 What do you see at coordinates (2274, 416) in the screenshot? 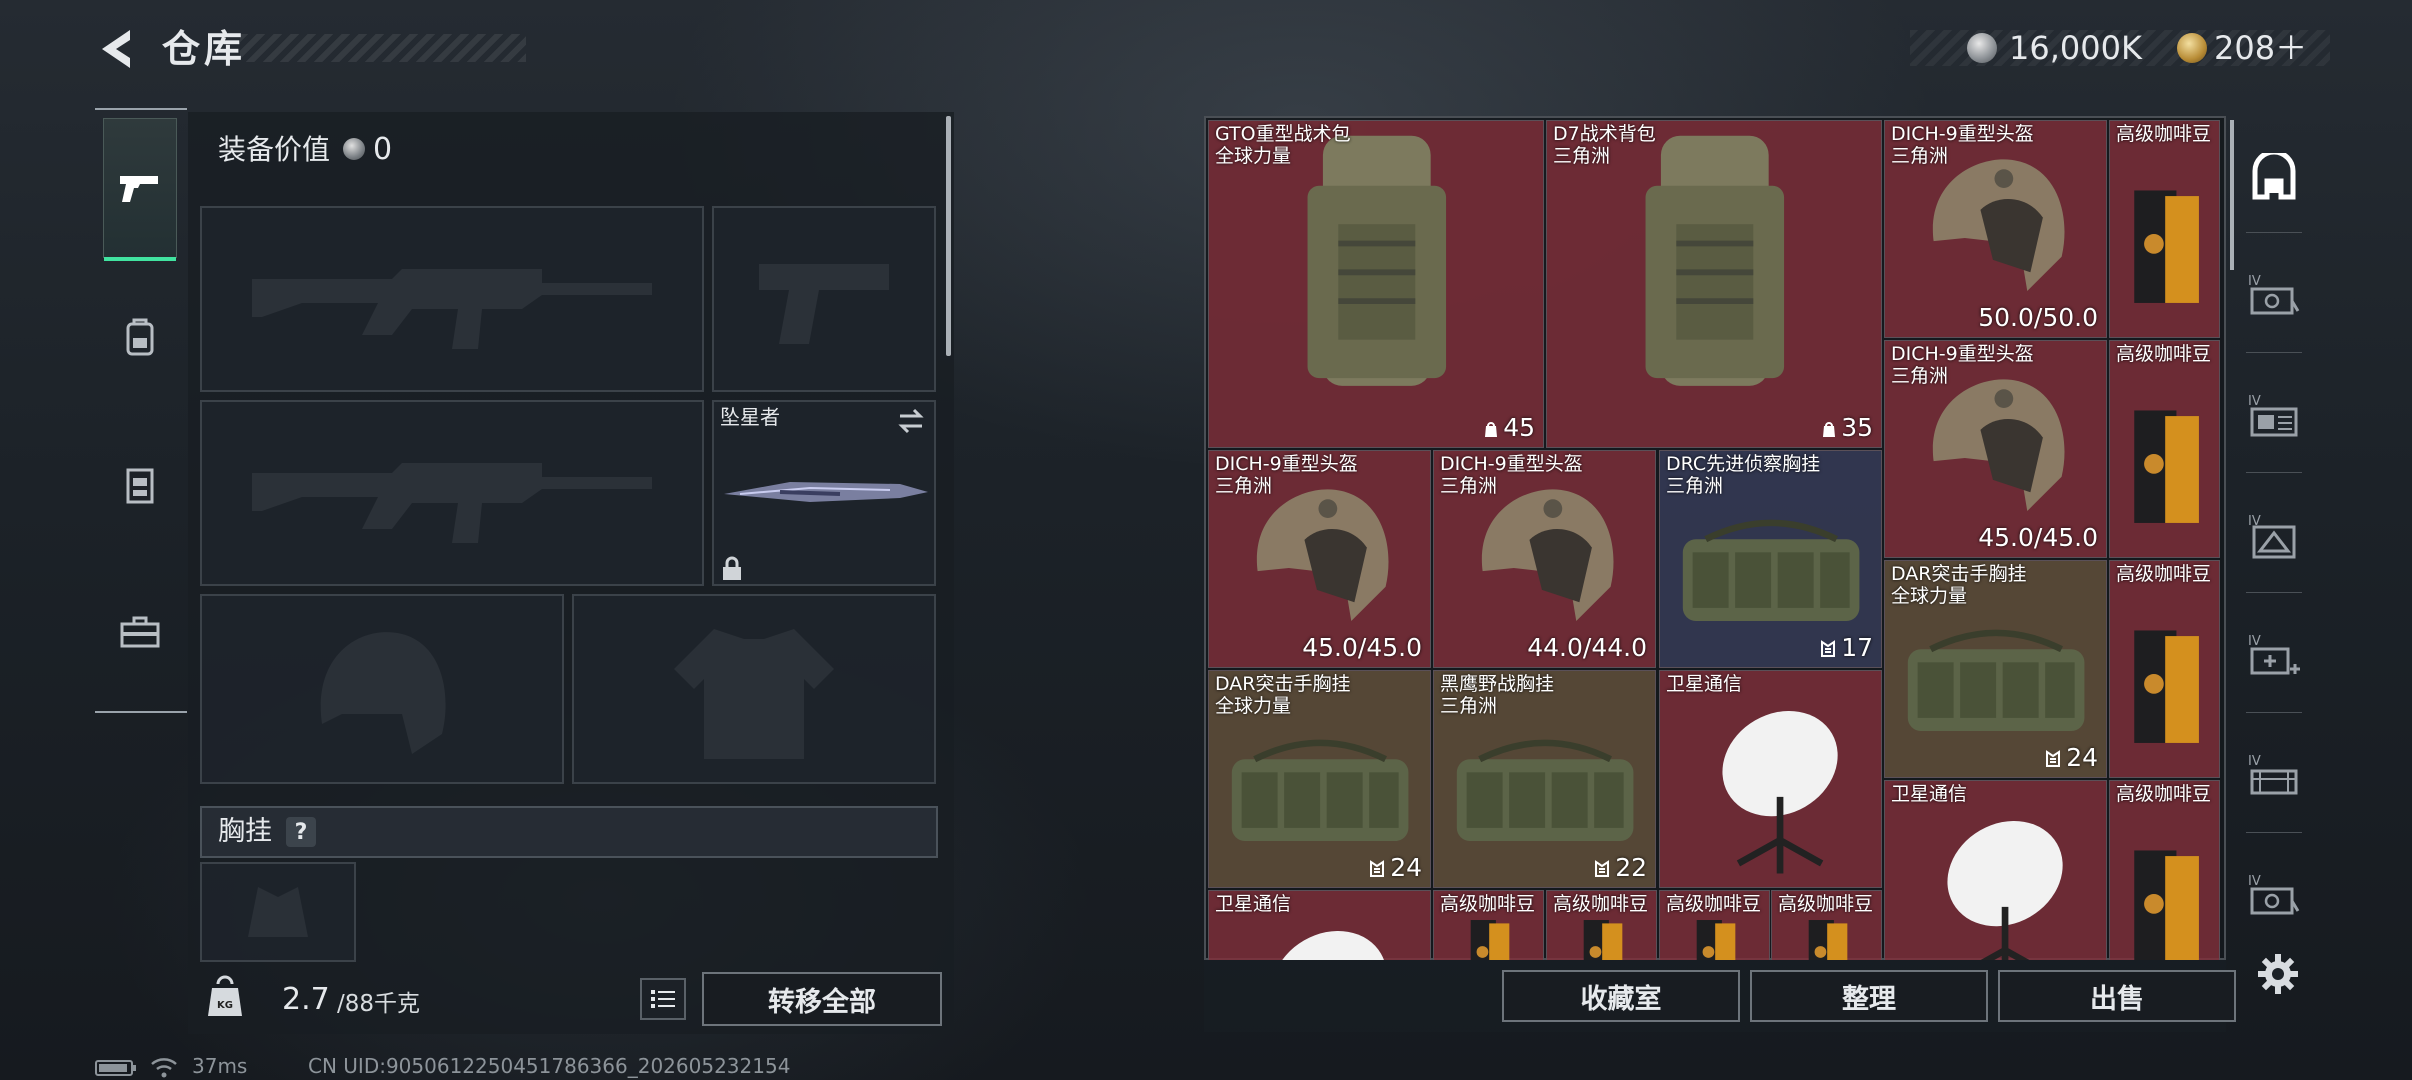
I see `room-tab-2: IV` at bounding box center [2274, 416].